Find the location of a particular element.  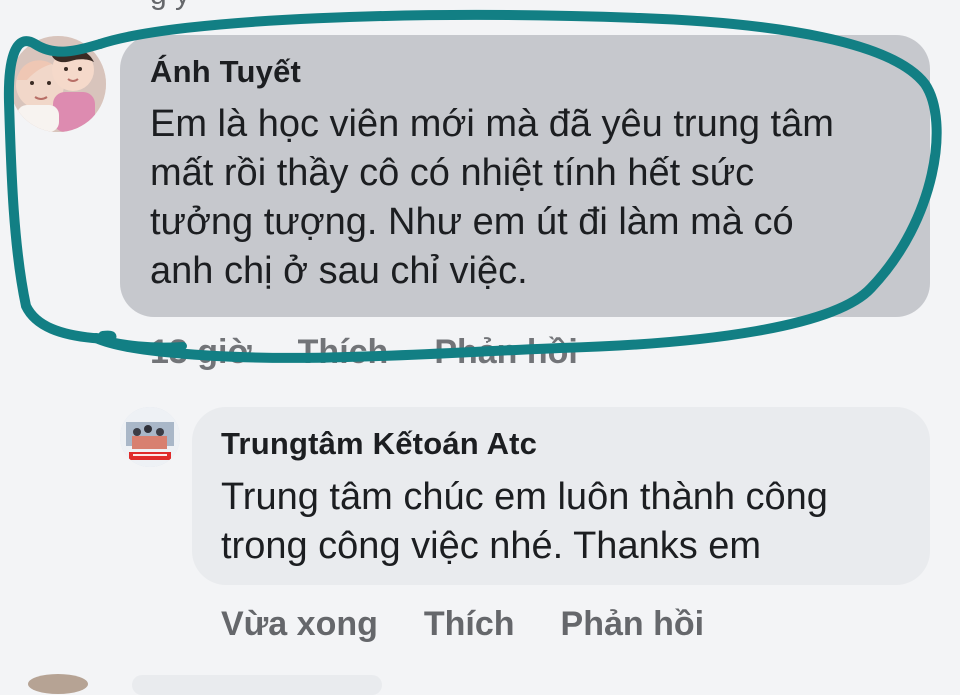

next-avatar-cutoff is located at coordinates (58, 684).